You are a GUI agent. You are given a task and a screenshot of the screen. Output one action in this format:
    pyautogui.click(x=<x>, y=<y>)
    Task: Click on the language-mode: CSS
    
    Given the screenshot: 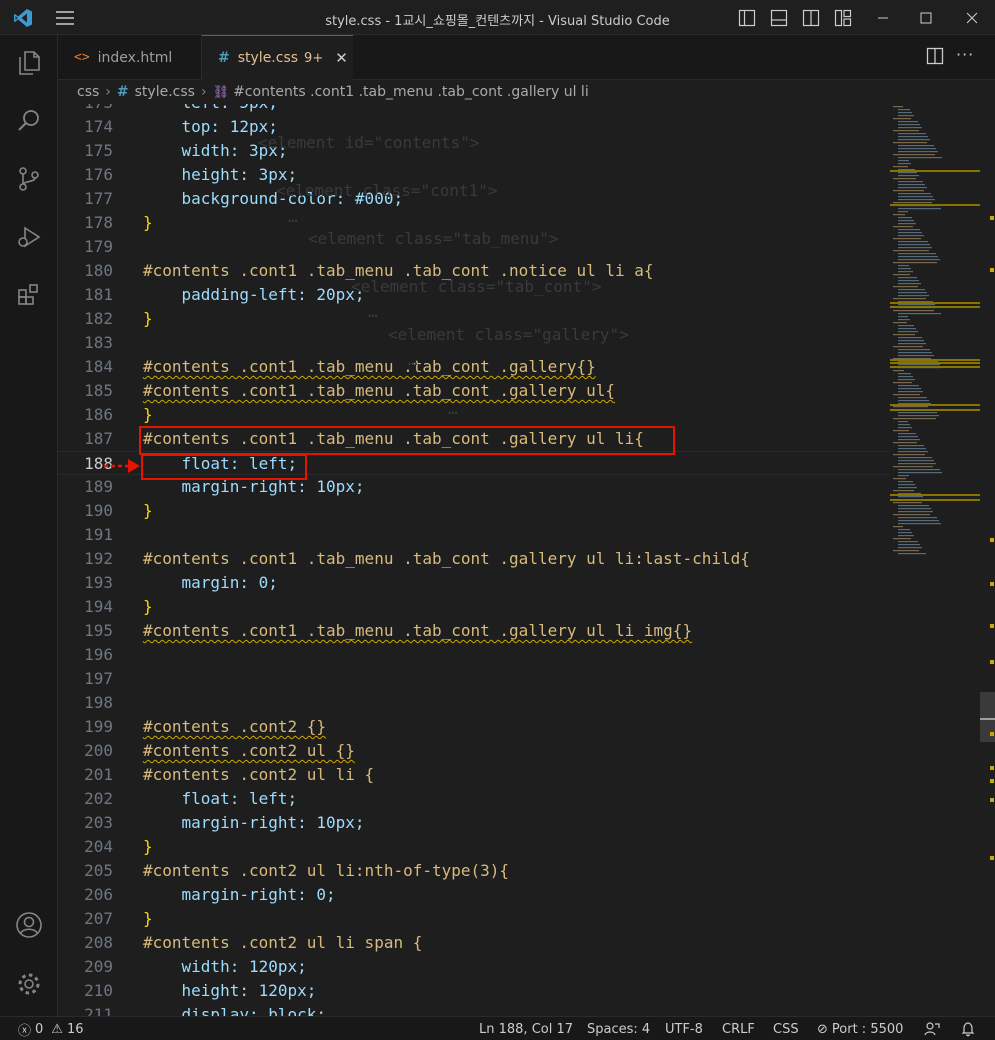 What is the action you would take?
    pyautogui.click(x=786, y=1028)
    